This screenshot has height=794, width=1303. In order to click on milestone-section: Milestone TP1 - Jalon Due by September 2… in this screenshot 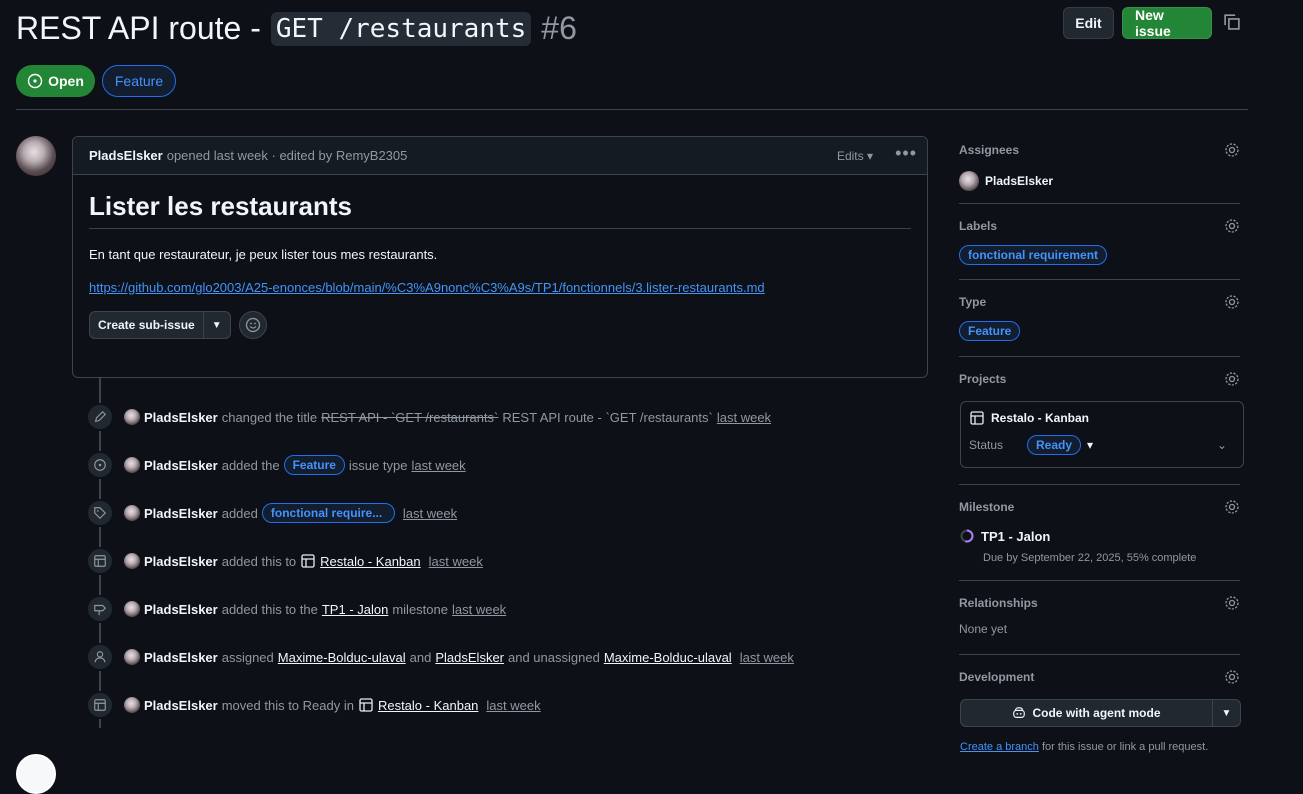, I will do `click(1099, 531)`.